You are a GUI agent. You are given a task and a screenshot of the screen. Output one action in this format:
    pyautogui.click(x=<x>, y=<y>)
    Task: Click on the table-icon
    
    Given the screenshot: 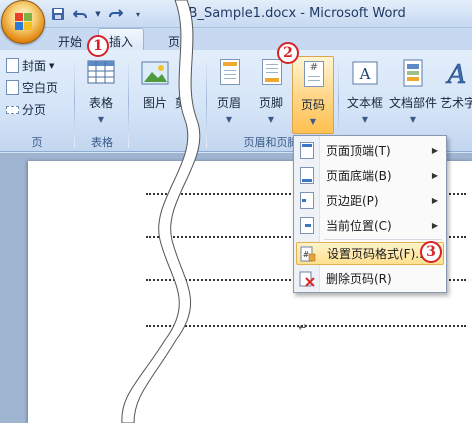 What is the action you would take?
    pyautogui.click(x=101, y=74)
    